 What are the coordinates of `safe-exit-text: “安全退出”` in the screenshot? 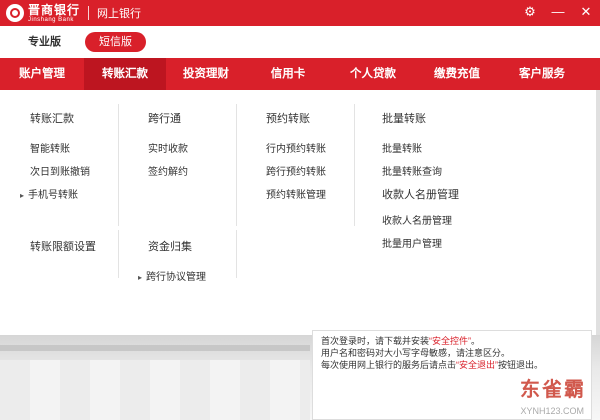 It's located at (477, 365).